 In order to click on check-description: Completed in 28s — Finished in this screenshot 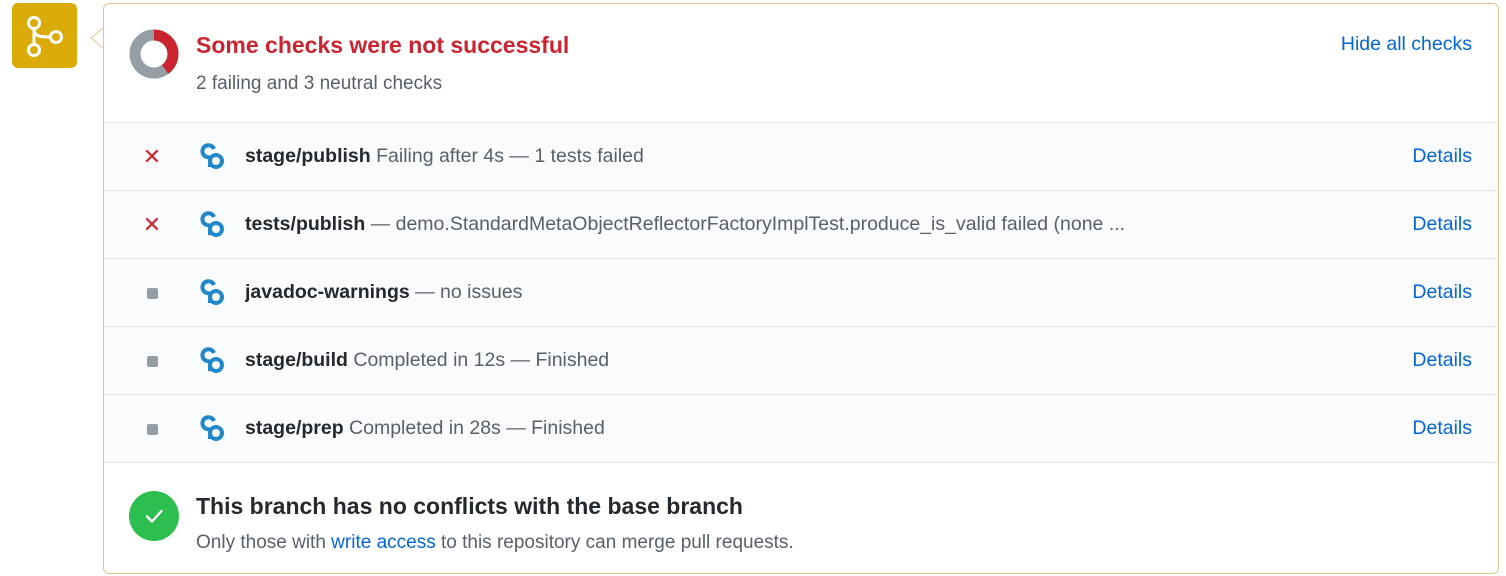, I will do `click(474, 428)`.